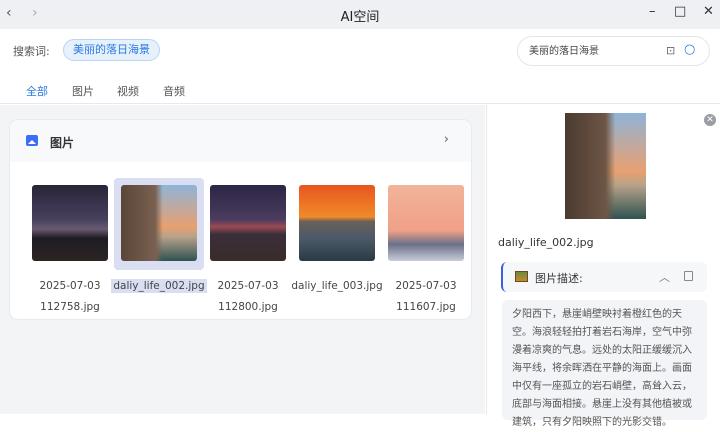 This screenshot has height=432, width=720. I want to click on close-icon: ✕, so click(710, 120).